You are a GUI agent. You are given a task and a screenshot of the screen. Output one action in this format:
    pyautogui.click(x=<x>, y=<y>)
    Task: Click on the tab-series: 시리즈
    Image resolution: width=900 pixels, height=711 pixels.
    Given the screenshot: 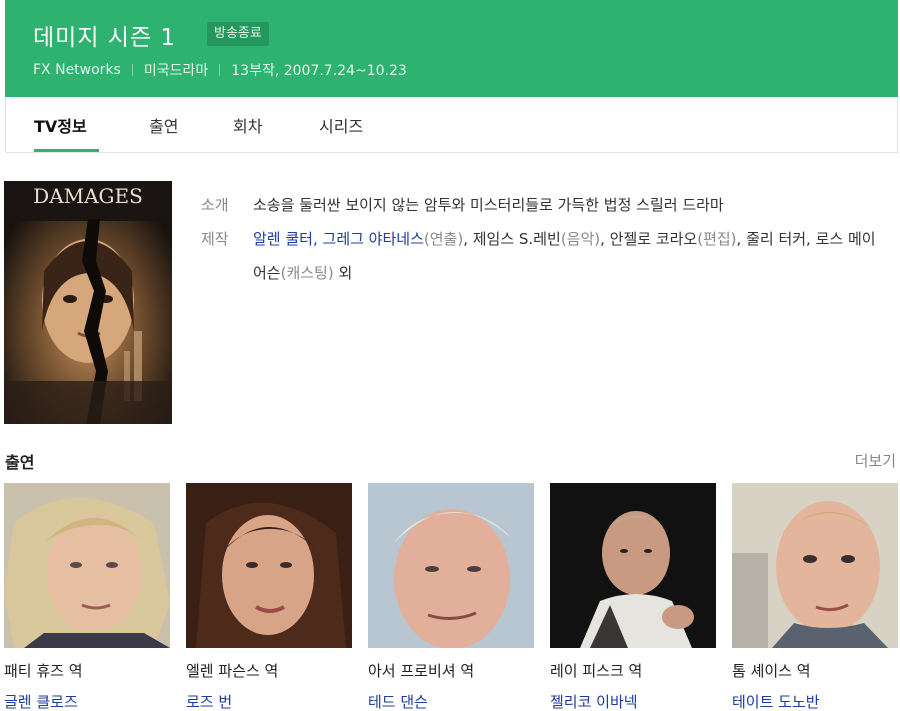 What is the action you would take?
    pyautogui.click(x=341, y=125)
    